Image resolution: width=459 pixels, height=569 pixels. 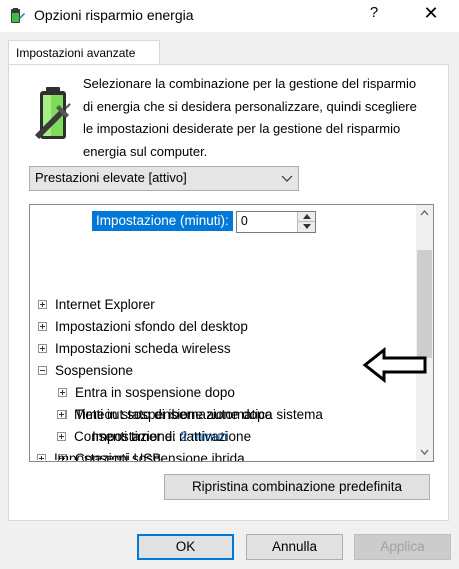 What do you see at coordinates (244, 221) in the screenshot?
I see `minutes-value: 0` at bounding box center [244, 221].